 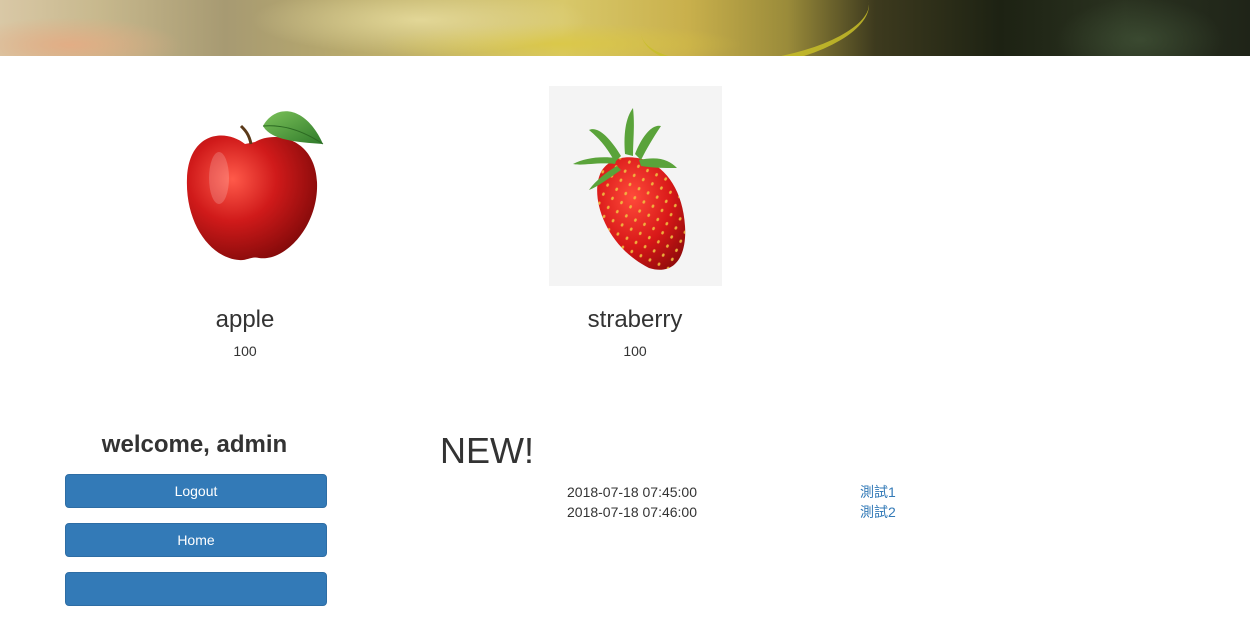 What do you see at coordinates (196, 491) in the screenshot?
I see `logout-button: Logout` at bounding box center [196, 491].